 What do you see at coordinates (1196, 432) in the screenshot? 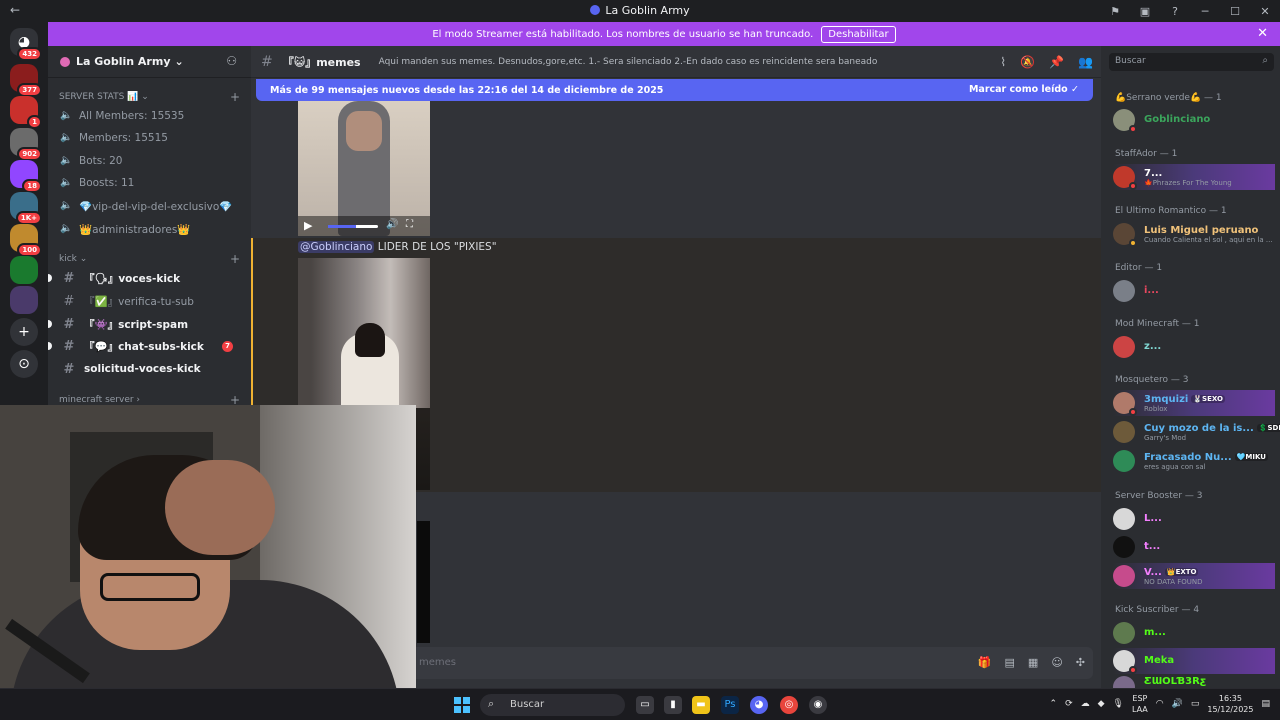
I see `member-item: Cuy mozo de la is...💲SDLGGarry's Mod` at bounding box center [1196, 432].